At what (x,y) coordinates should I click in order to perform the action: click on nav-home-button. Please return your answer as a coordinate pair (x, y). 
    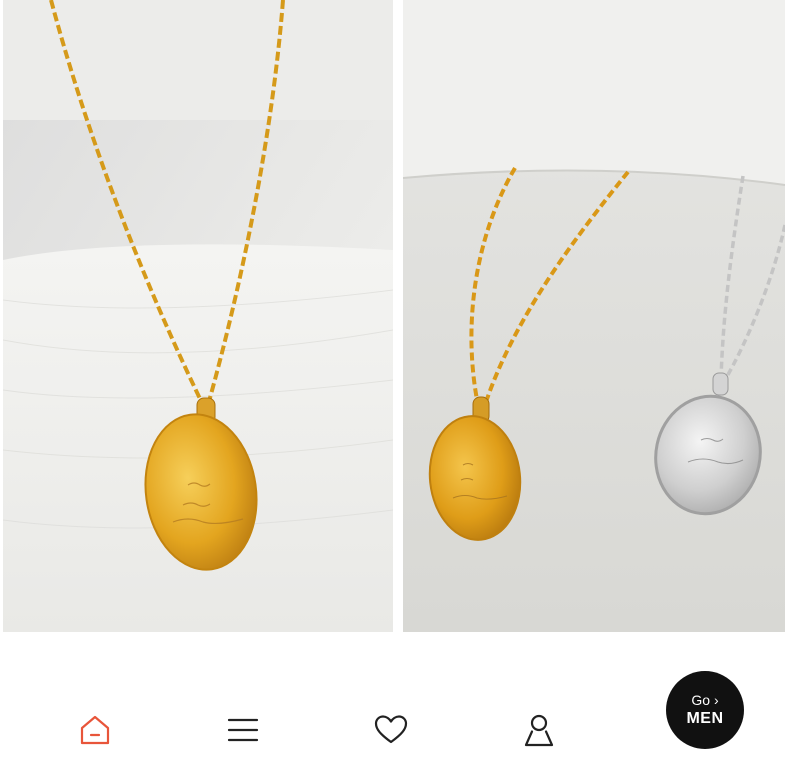
    Looking at the image, I should click on (95, 730).